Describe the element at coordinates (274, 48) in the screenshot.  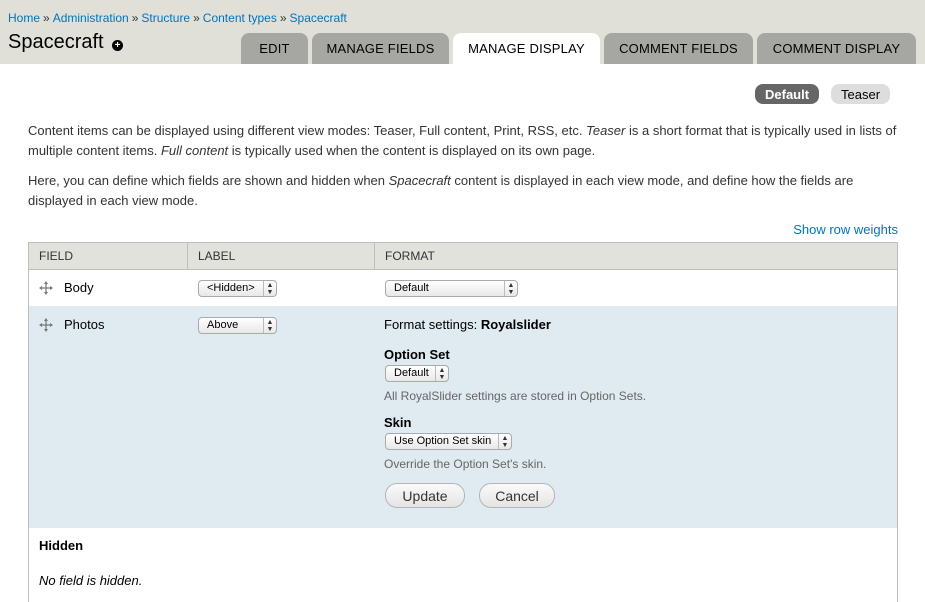
I see `tab-edit: Edit` at that location.